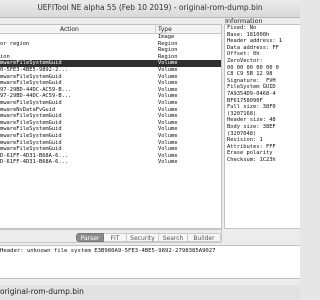 This screenshot has height=300, width=320. I want to click on info-line: Revision: 1, so click(245, 140).